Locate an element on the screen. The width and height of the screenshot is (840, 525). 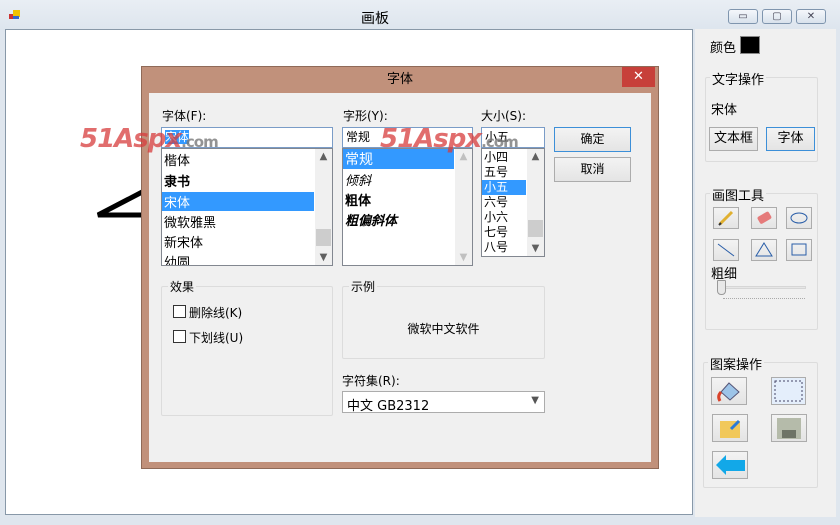
rectangle-icon is located at coordinates (799, 249).